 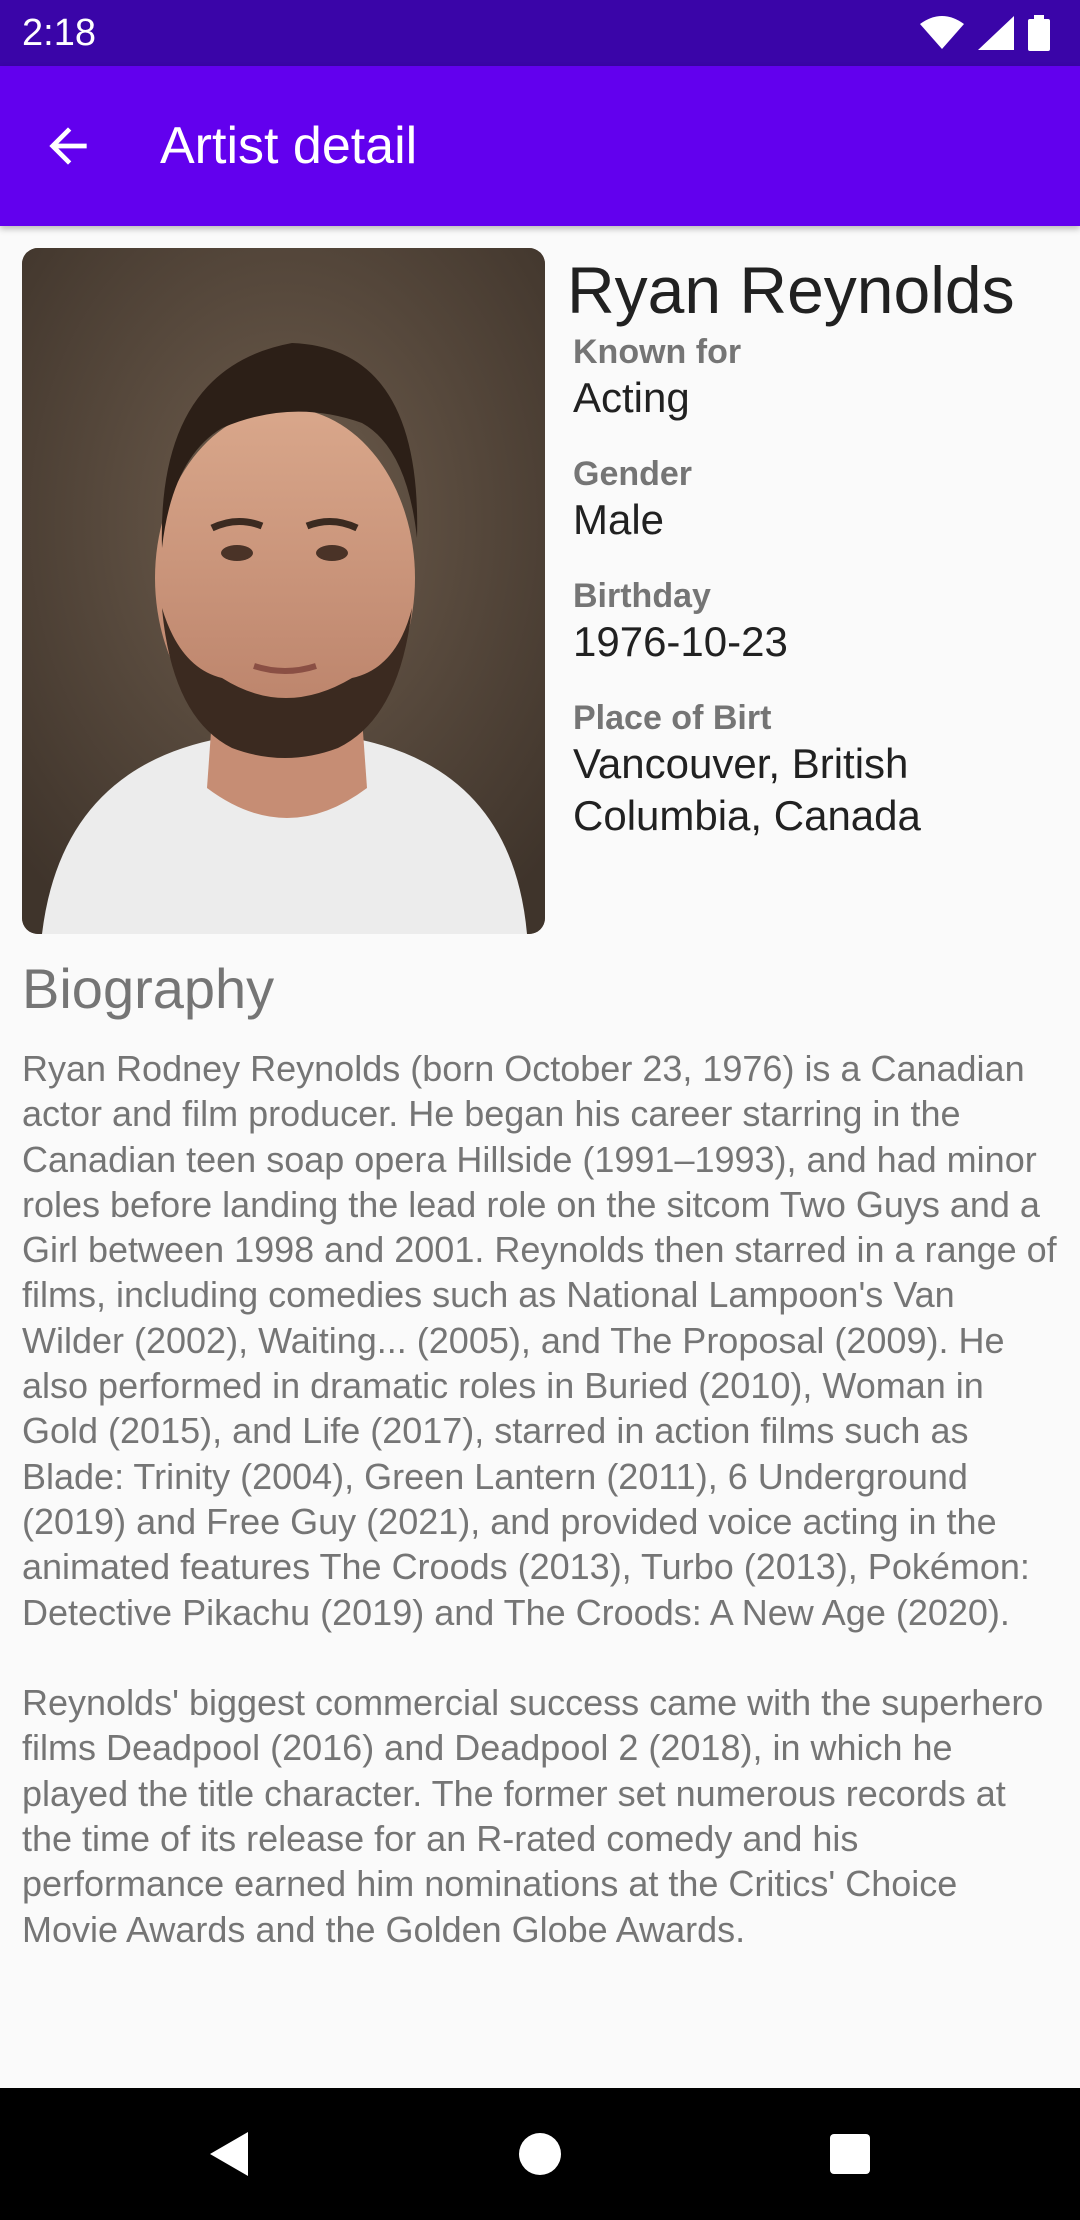 I want to click on place-of-birth-label: Place of Birt, so click(x=672, y=718).